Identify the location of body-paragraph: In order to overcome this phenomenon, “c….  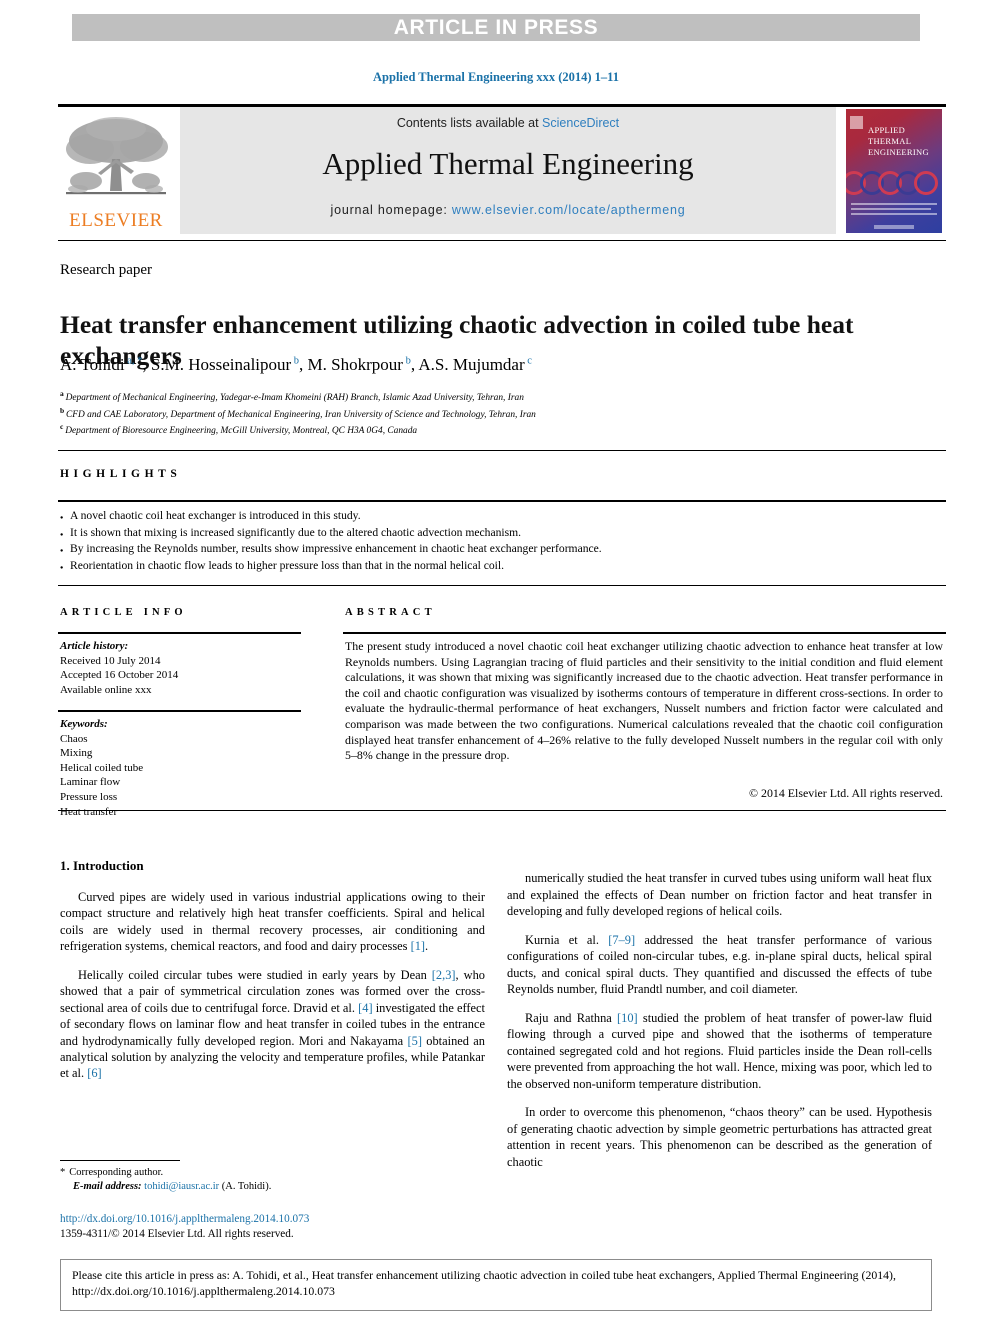
(719, 1137).